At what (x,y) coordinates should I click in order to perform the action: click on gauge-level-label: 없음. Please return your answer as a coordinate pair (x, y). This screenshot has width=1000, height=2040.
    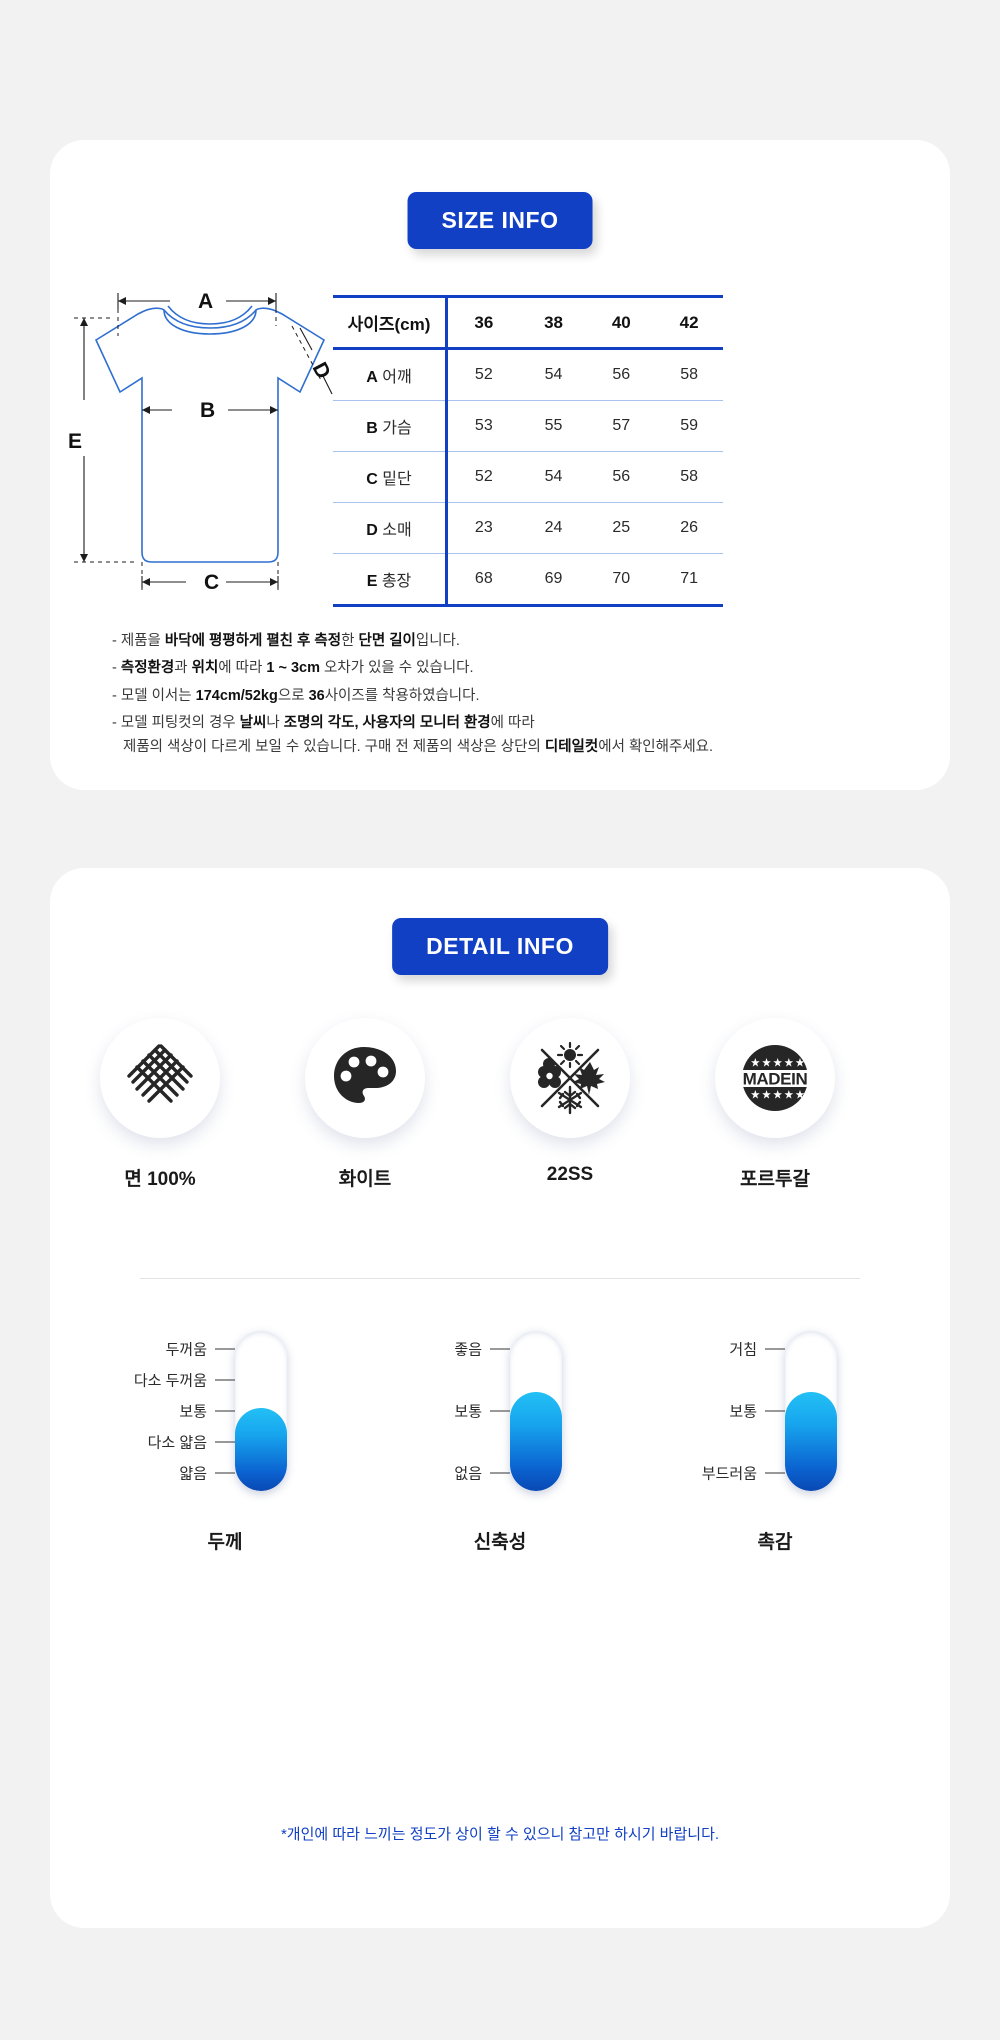
    Looking at the image, I should click on (468, 1474).